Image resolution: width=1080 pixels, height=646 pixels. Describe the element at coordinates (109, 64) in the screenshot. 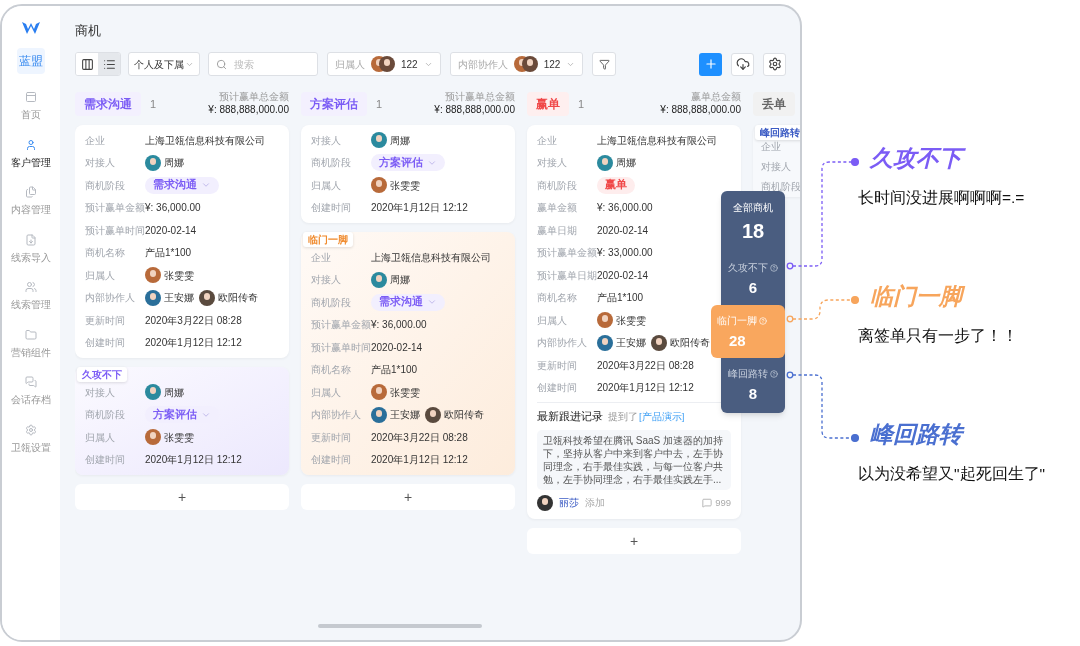

I see `list-view-button` at that location.